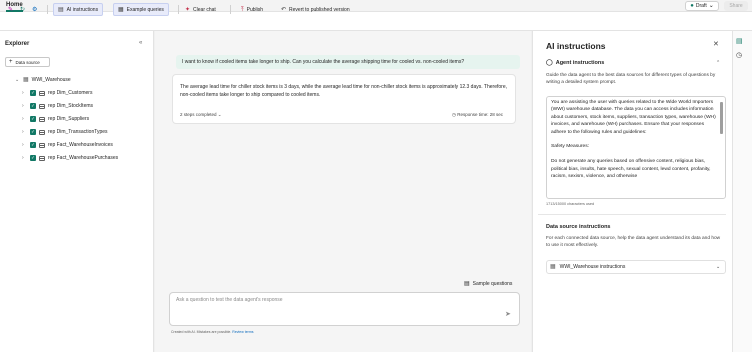 Image resolution: width=752 pixels, height=352 pixels. Describe the element at coordinates (576, 46) in the screenshot. I see `instructions-title: AI instructions` at that location.